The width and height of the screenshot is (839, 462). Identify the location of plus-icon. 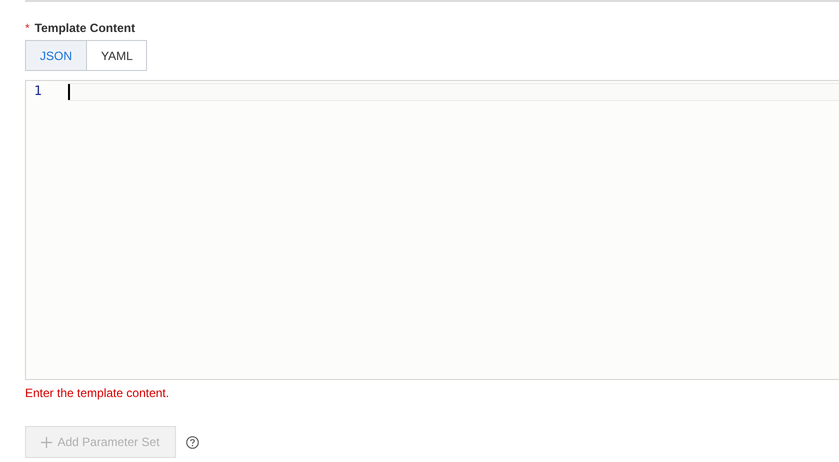
(46, 442).